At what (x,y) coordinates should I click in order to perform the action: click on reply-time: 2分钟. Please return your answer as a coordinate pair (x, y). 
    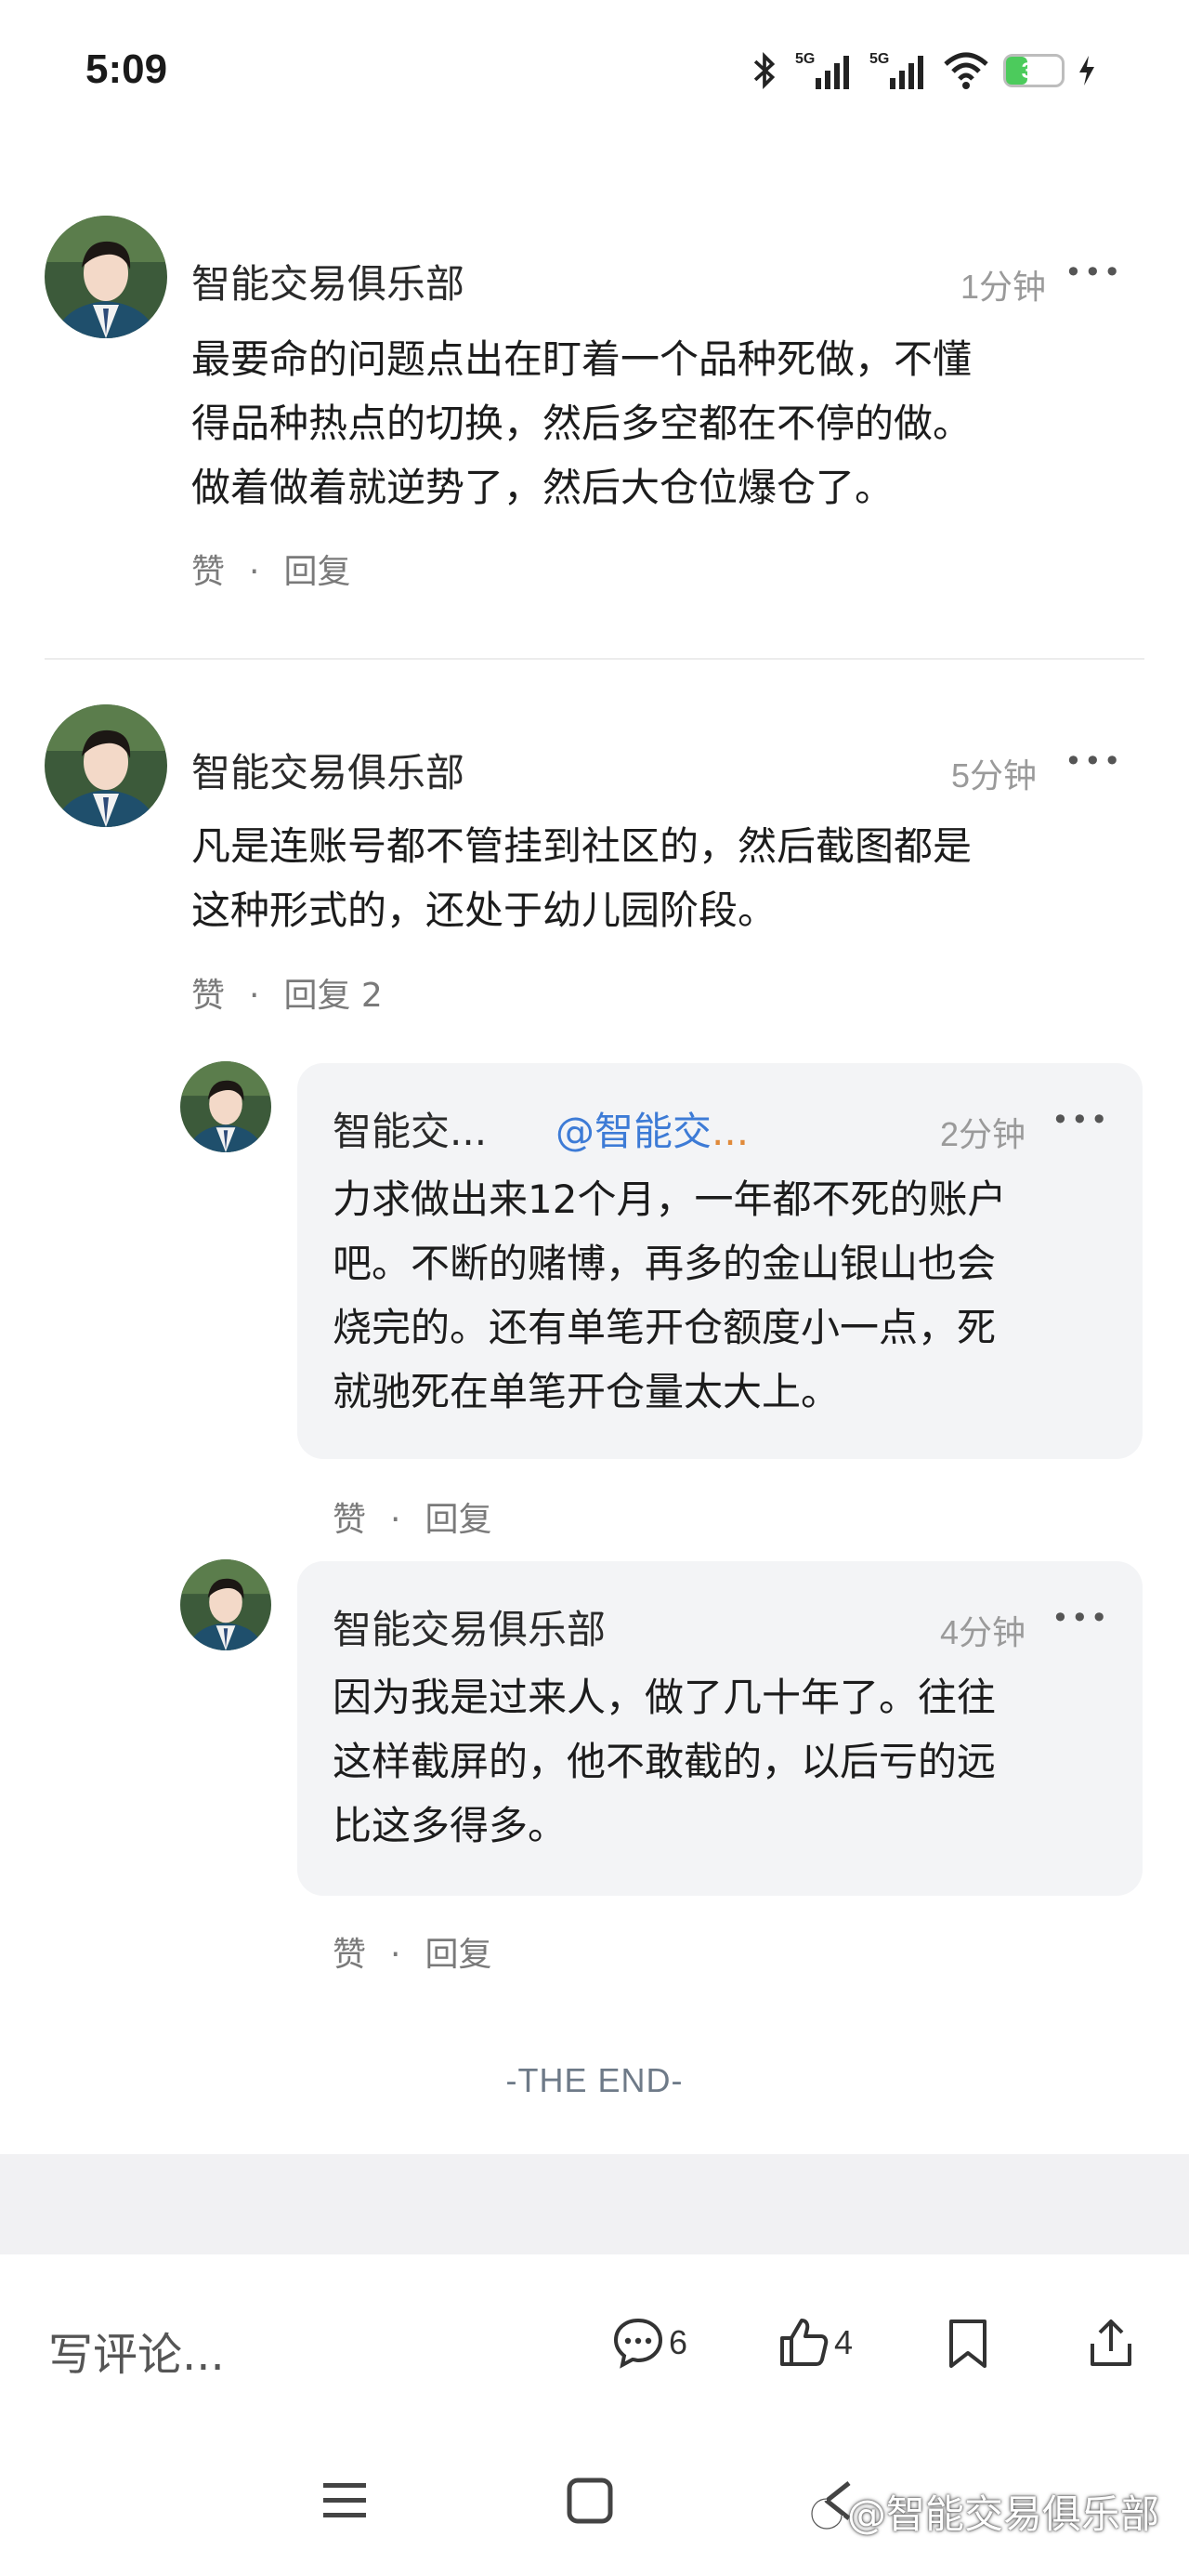
    Looking at the image, I should click on (983, 1134).